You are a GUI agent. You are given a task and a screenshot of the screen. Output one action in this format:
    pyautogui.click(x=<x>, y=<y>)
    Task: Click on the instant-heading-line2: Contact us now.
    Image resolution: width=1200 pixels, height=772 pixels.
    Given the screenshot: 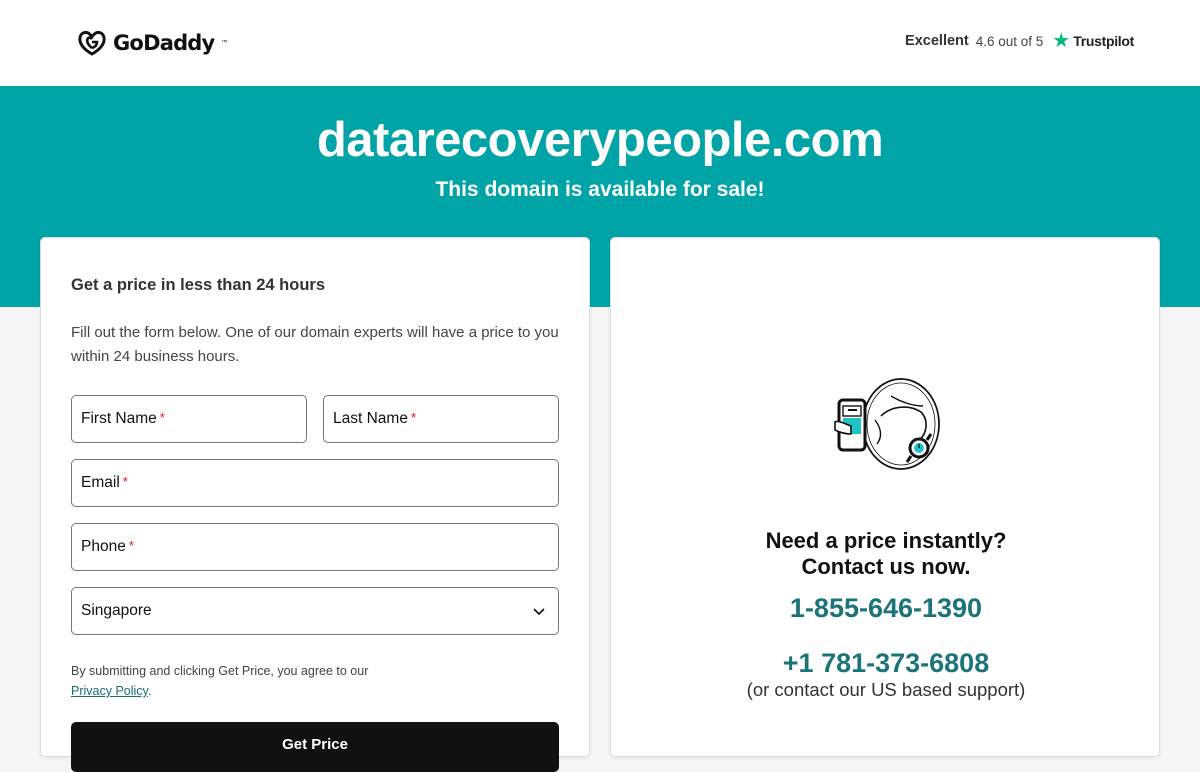 What is the action you would take?
    pyautogui.click(x=886, y=566)
    